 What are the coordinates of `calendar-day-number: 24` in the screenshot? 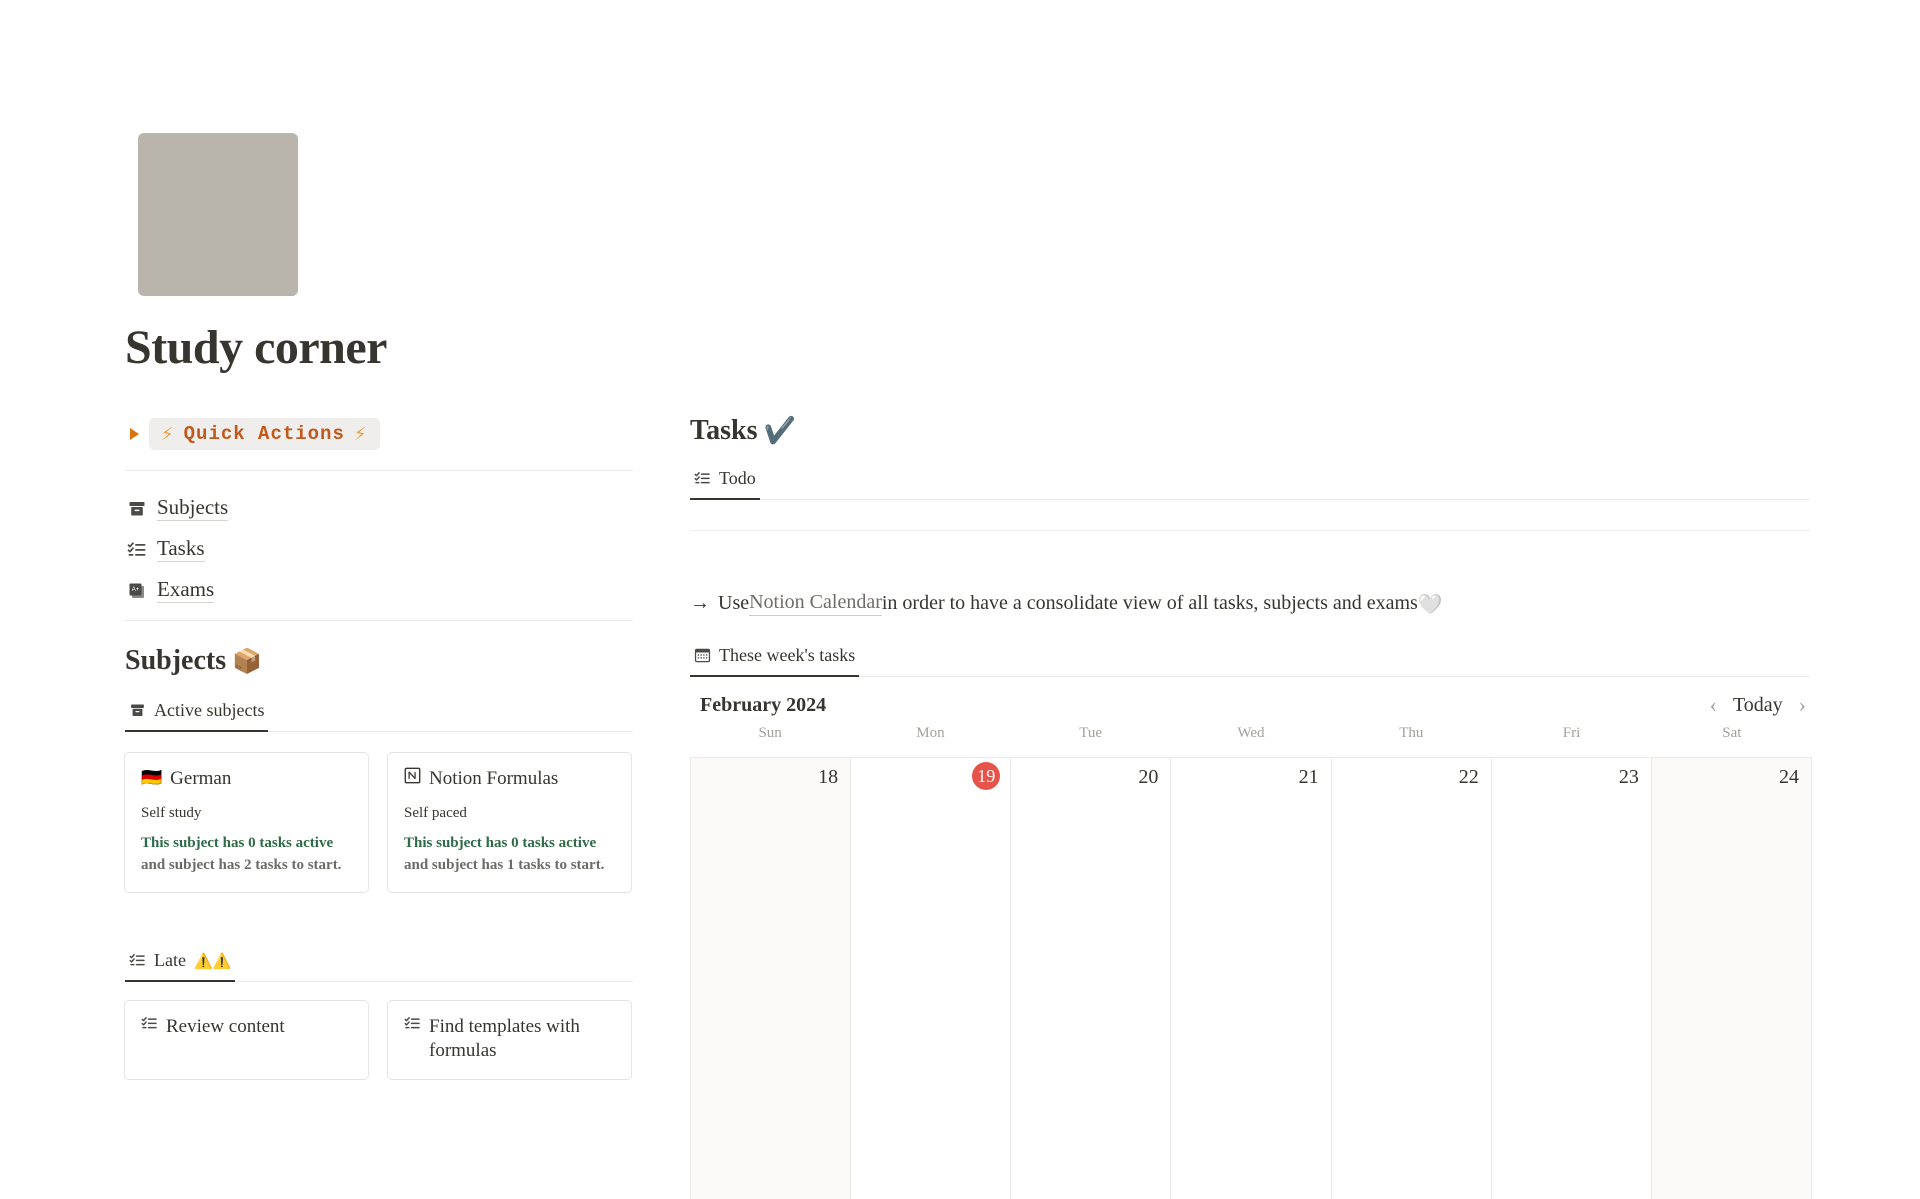 It's located at (1788, 777).